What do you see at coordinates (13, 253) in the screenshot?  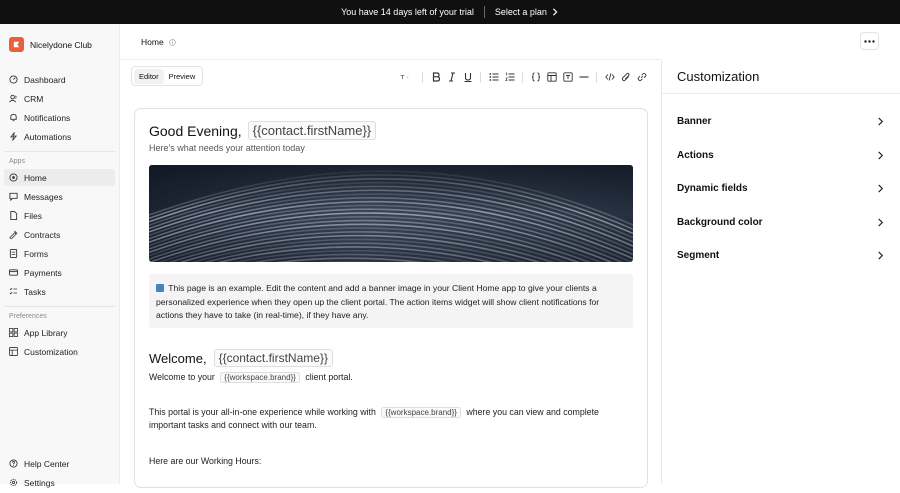 I see `form-icon` at bounding box center [13, 253].